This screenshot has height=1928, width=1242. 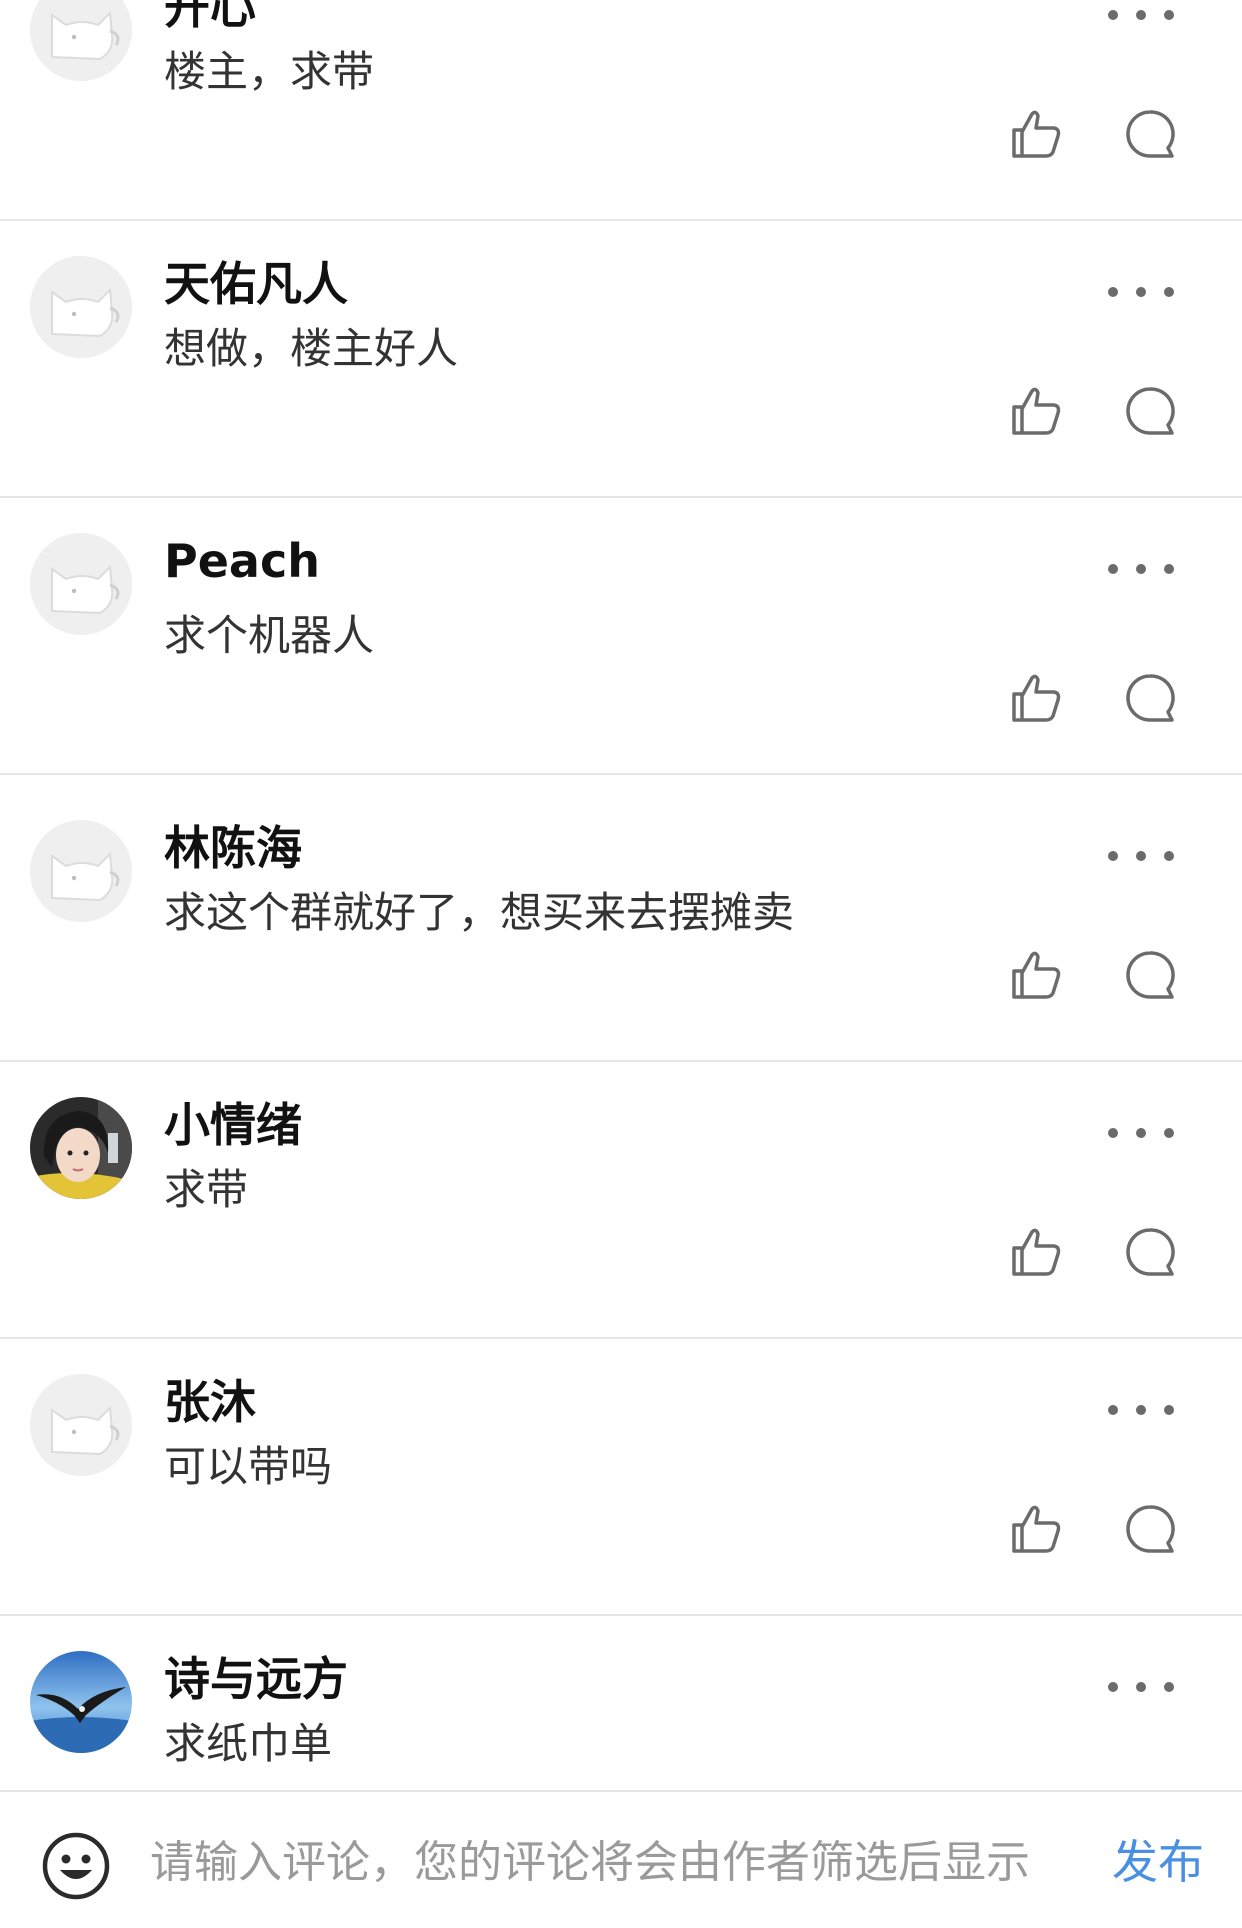 I want to click on publish-button: 发布, so click(x=1158, y=1862).